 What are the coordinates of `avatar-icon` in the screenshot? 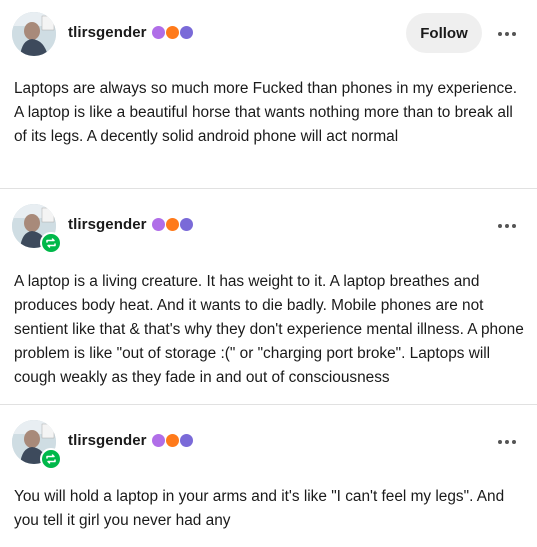 It's located at (34, 34).